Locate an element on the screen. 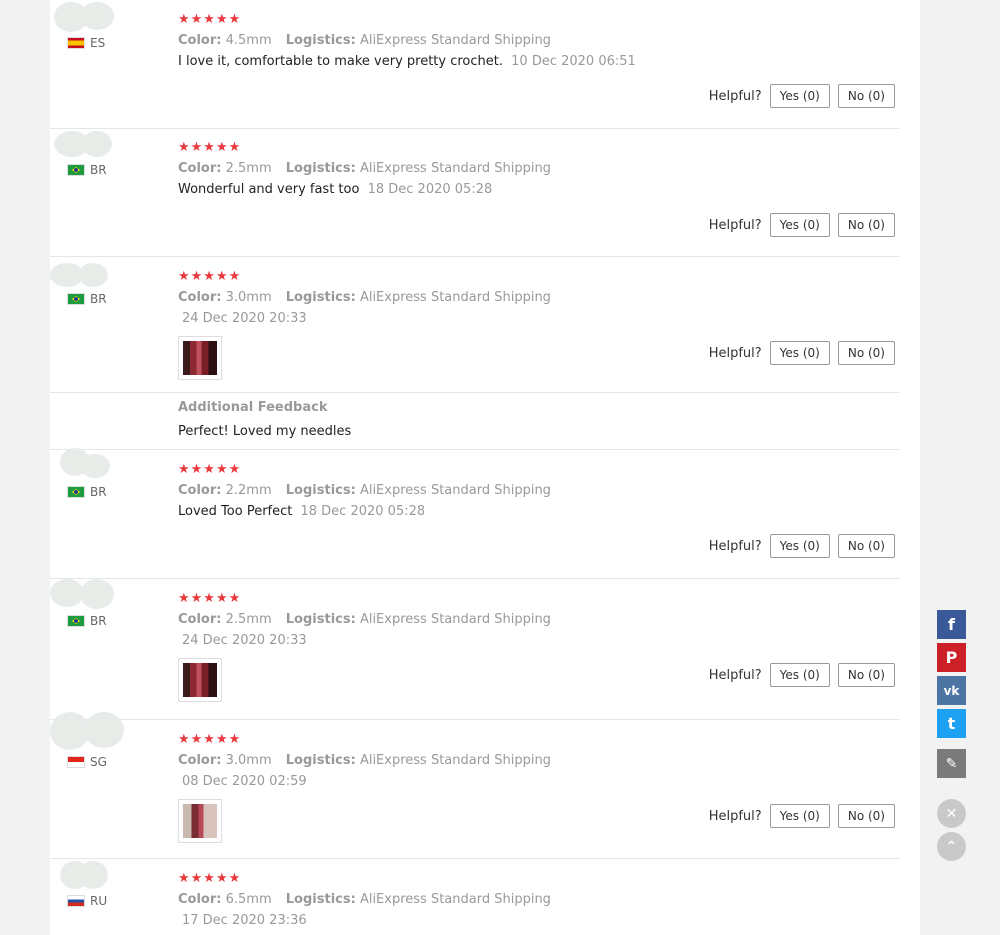  vk-share-button: vk is located at coordinates (951, 690).